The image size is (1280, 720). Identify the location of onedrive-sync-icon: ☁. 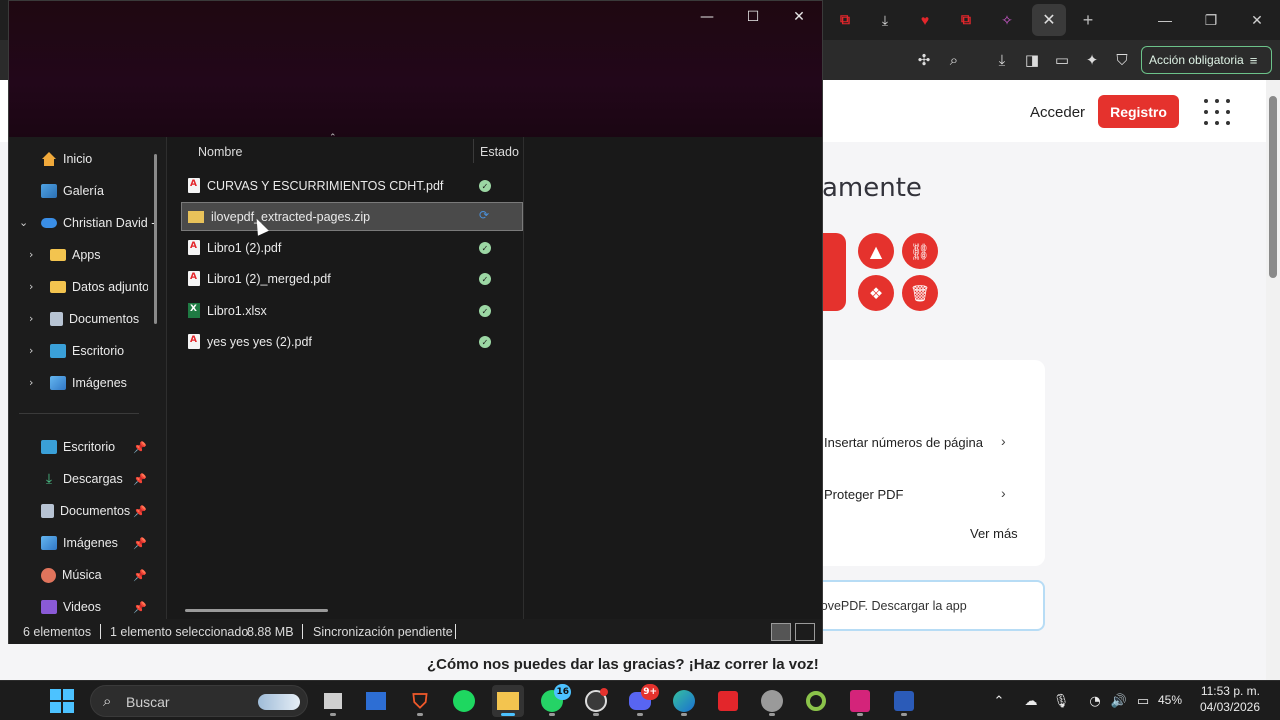
(1031, 701).